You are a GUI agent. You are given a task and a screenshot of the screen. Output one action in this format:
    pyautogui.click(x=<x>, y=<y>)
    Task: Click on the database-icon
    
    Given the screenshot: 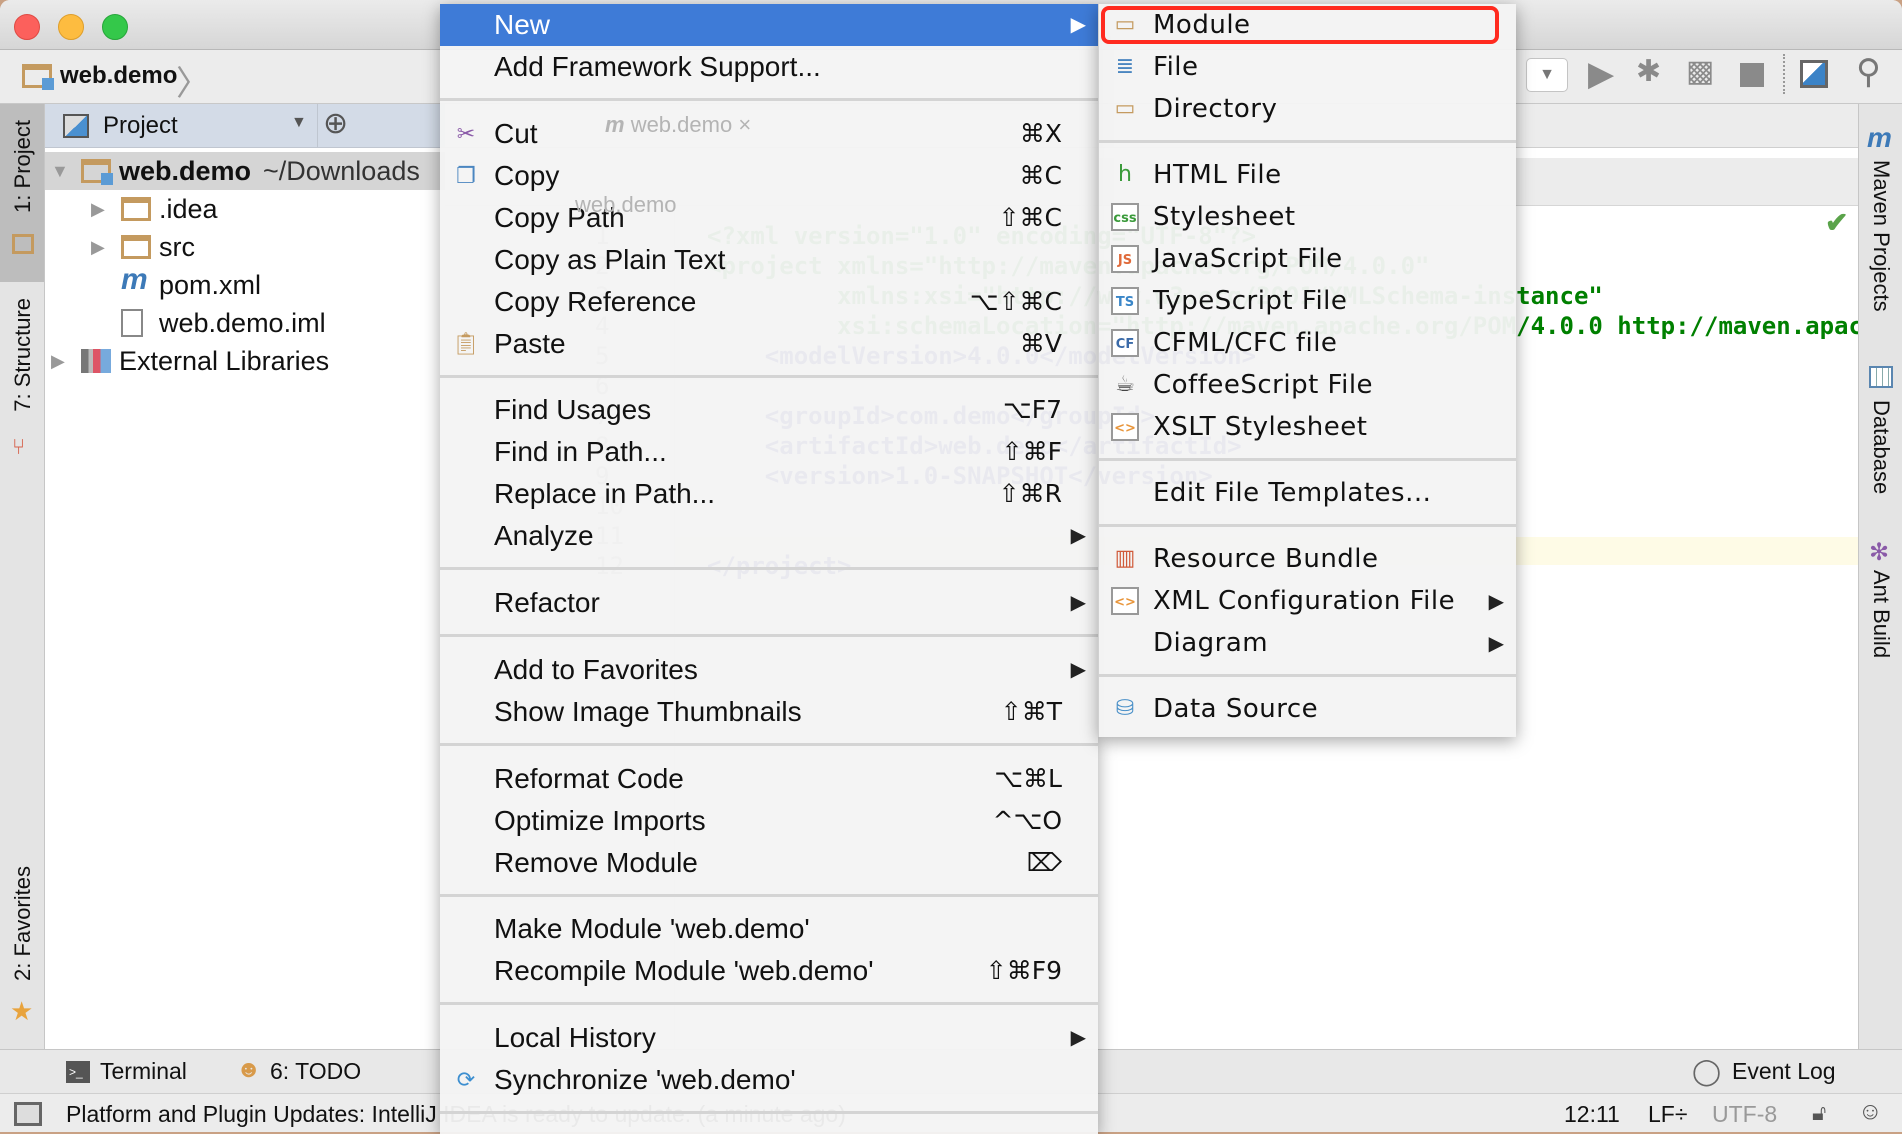 What is the action you would take?
    pyautogui.click(x=1881, y=377)
    